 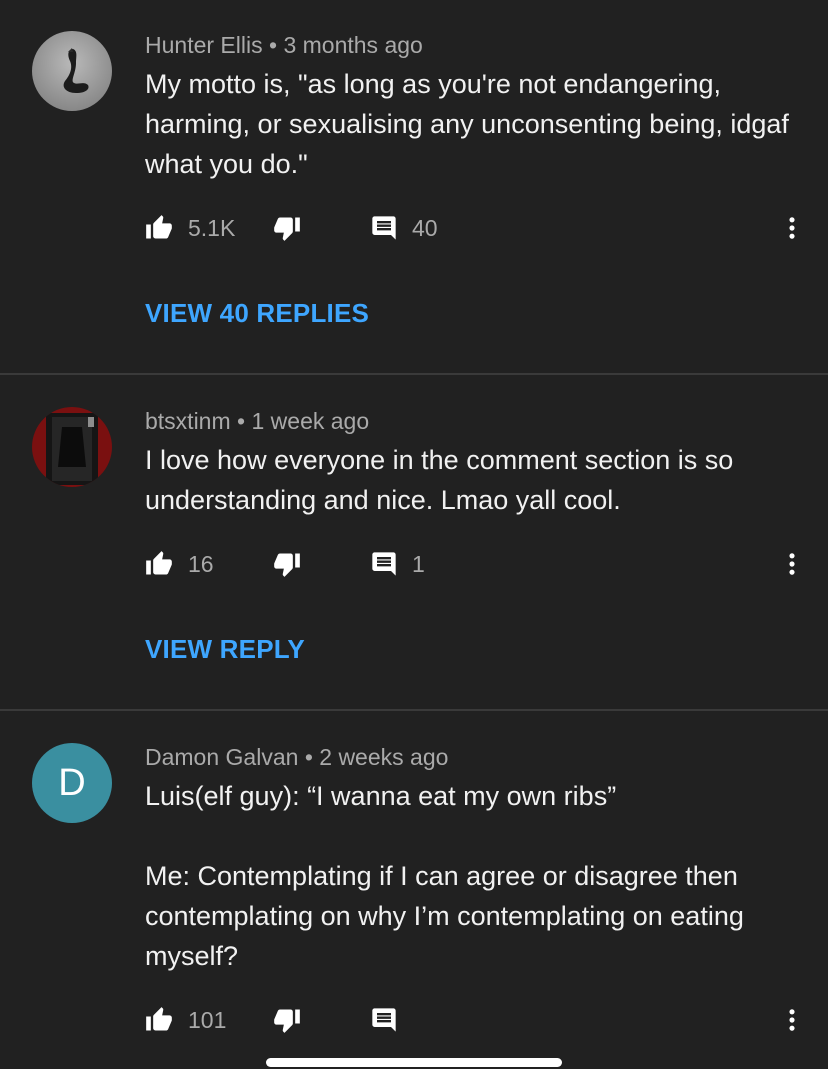 I want to click on home-indicator, so click(x=414, y=1062).